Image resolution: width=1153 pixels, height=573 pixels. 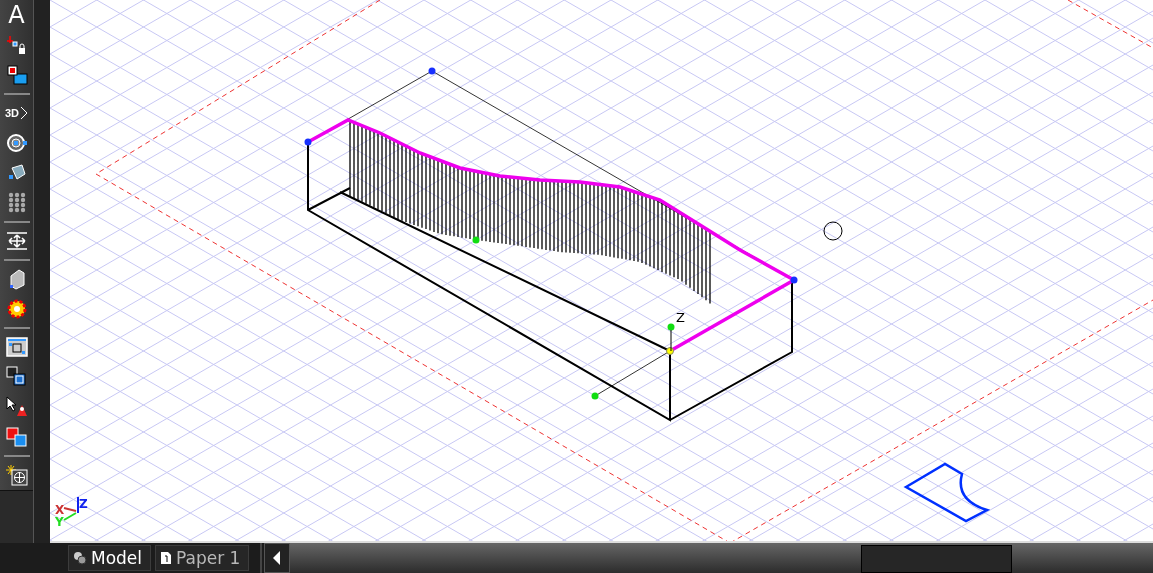 What do you see at coordinates (202, 558) in the screenshot?
I see `layout-tab: Paper 1` at bounding box center [202, 558].